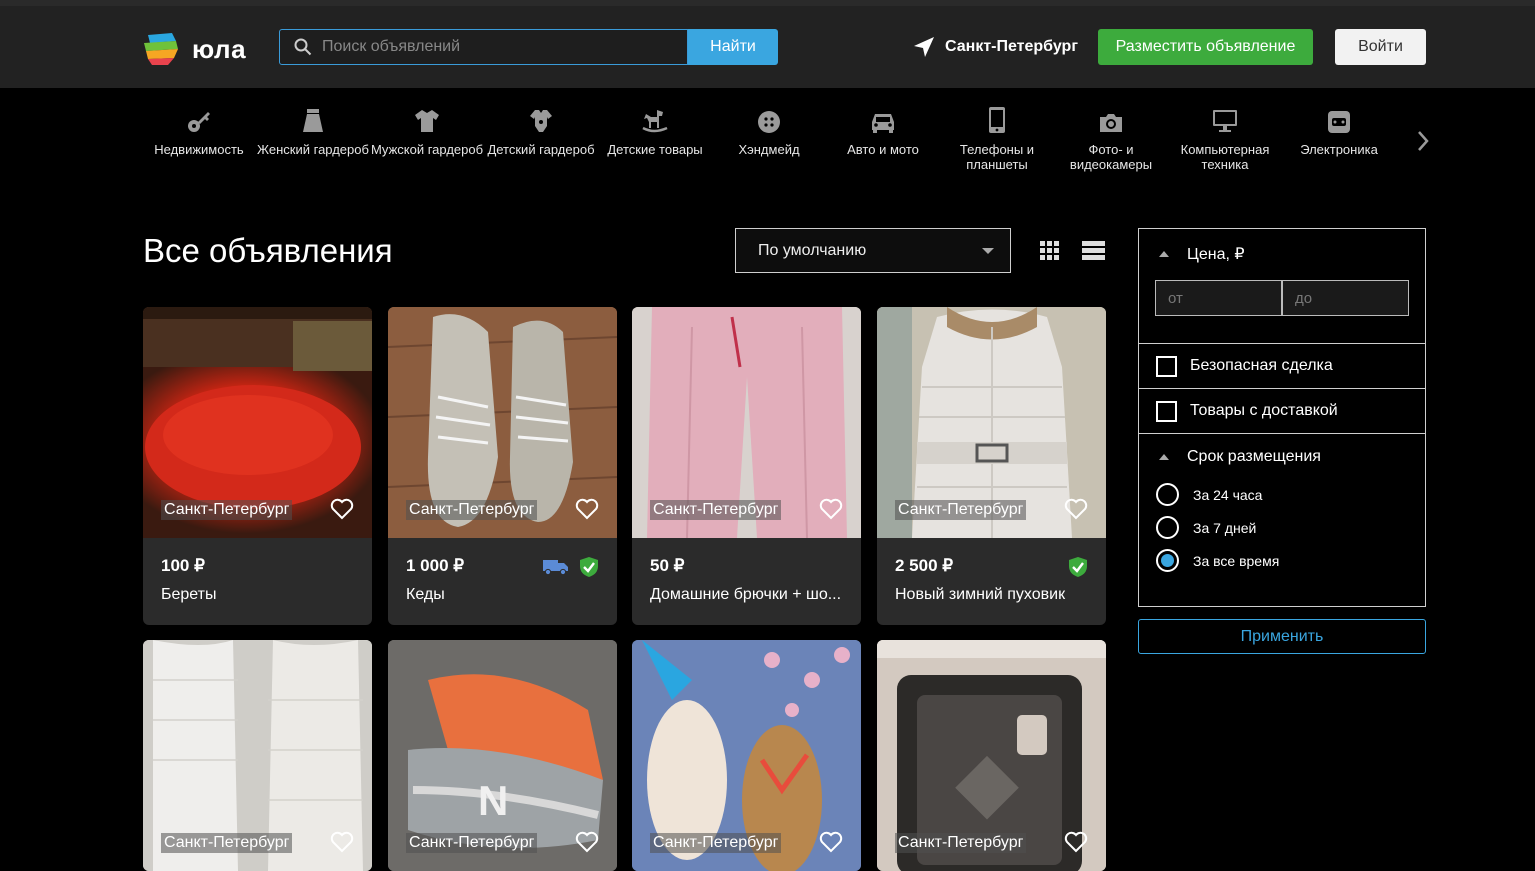  Describe the element at coordinates (1218, 298) in the screenshot. I see `price-from-input` at that location.